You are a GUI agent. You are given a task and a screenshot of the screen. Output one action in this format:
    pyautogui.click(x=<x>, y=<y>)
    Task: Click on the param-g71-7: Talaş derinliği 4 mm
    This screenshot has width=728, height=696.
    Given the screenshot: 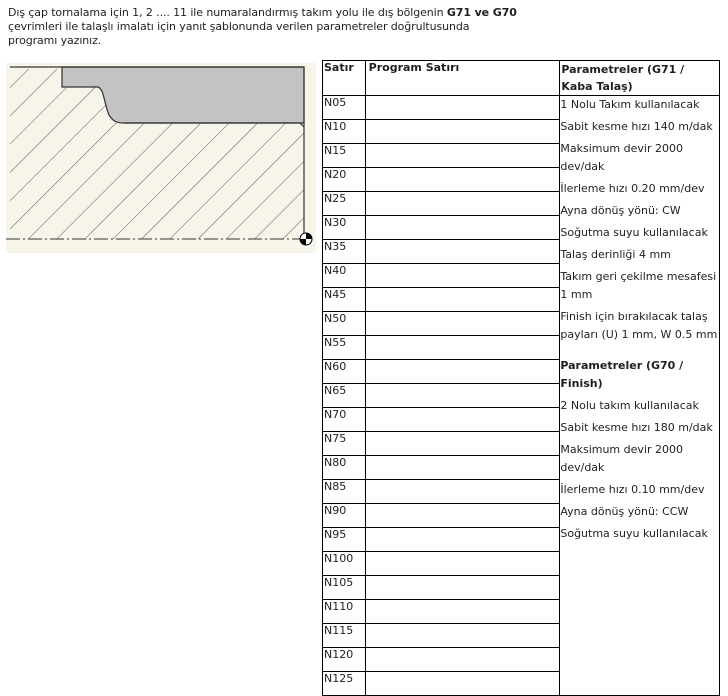 What is the action you would take?
    pyautogui.click(x=615, y=255)
    